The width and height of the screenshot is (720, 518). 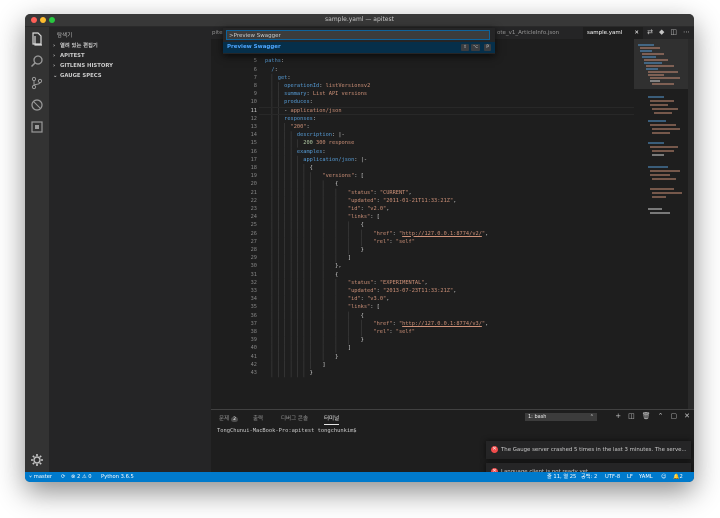 I want to click on extensions-icon, so click(x=37, y=126).